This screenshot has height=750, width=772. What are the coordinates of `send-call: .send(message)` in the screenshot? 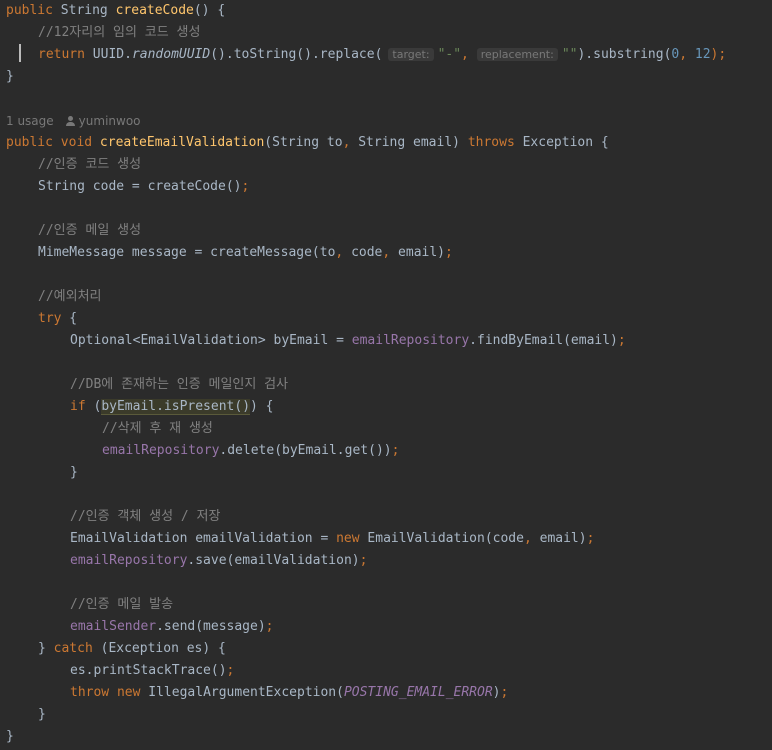 It's located at (211, 626).